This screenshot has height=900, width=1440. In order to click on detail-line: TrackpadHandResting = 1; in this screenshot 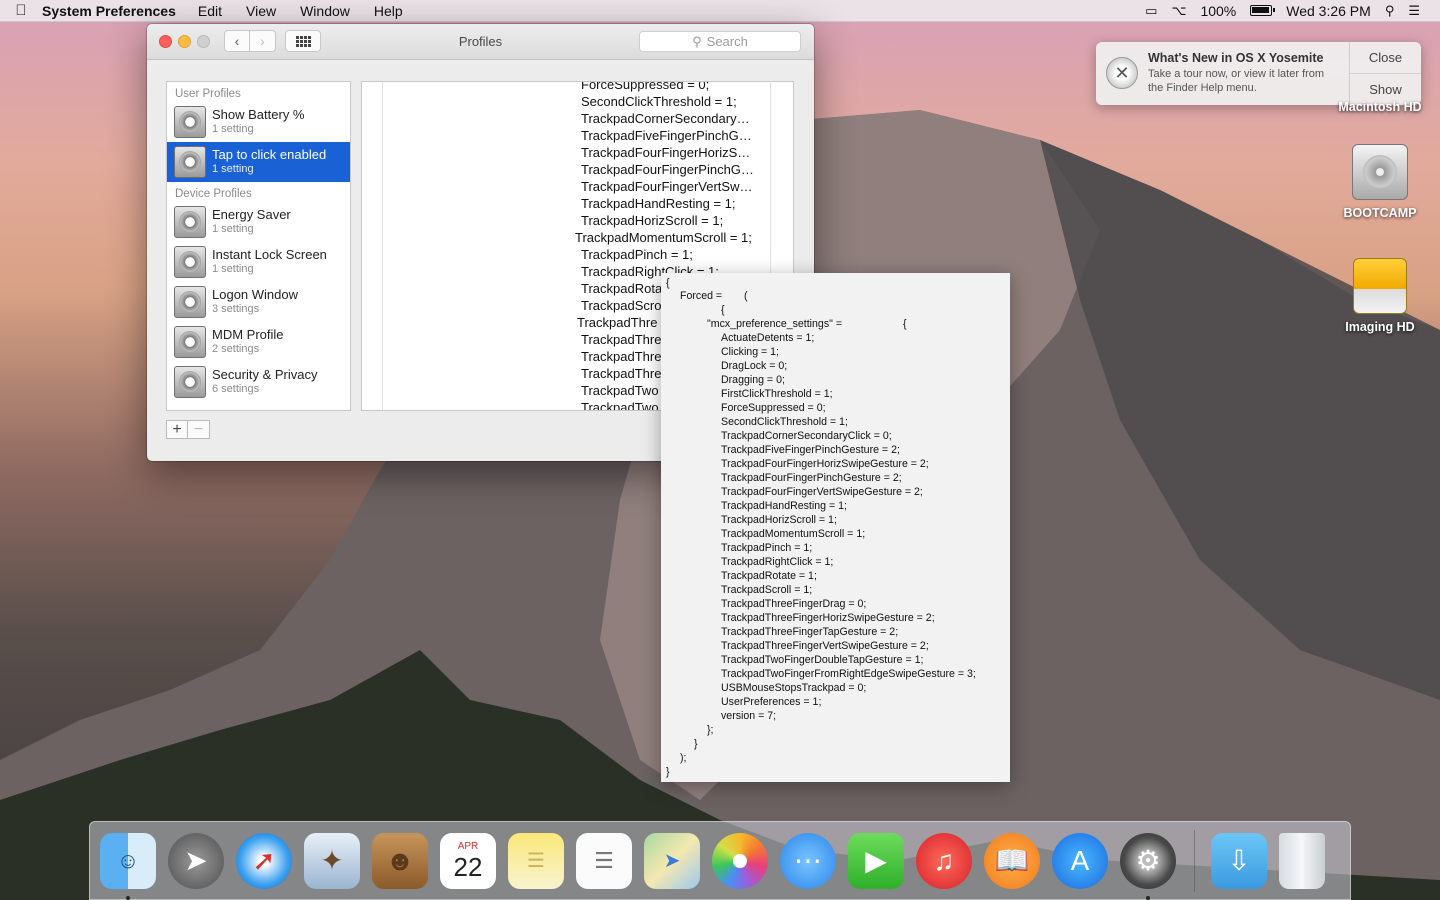, I will do `click(658, 203)`.